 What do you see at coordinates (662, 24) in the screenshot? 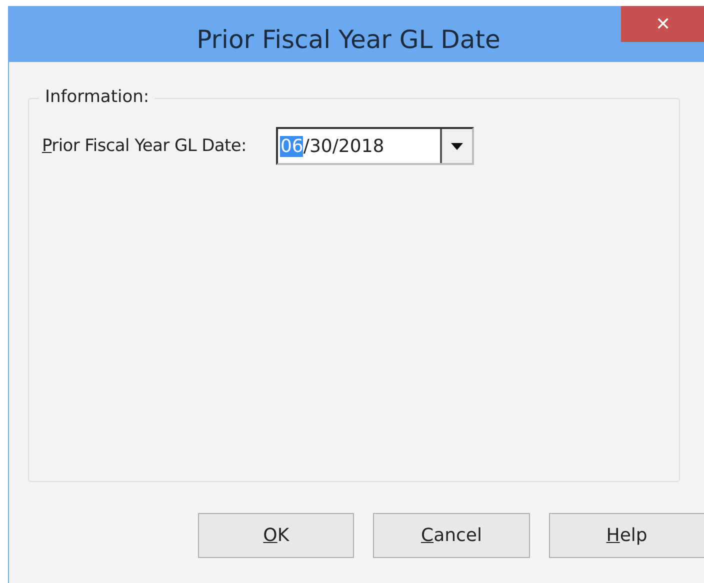
I see `close-button: ✕` at bounding box center [662, 24].